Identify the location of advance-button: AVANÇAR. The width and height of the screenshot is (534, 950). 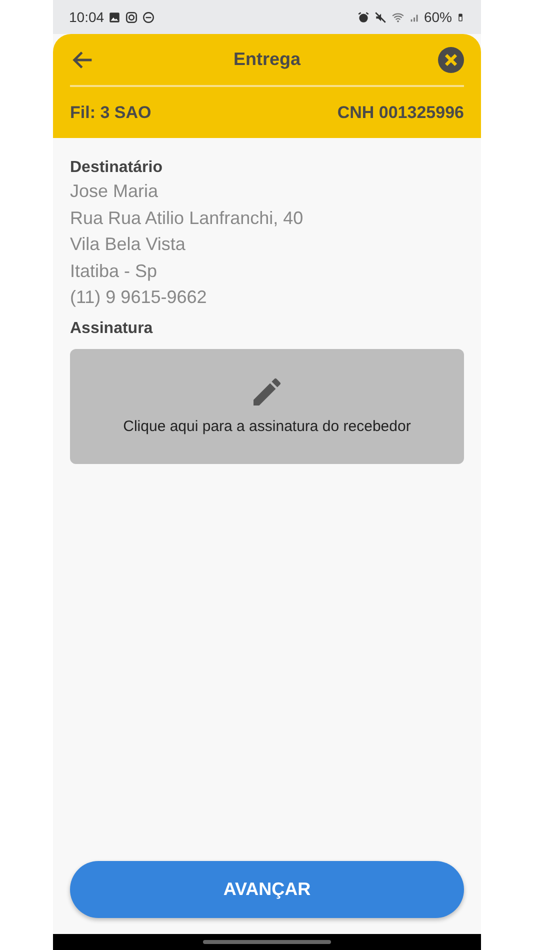
(267, 889).